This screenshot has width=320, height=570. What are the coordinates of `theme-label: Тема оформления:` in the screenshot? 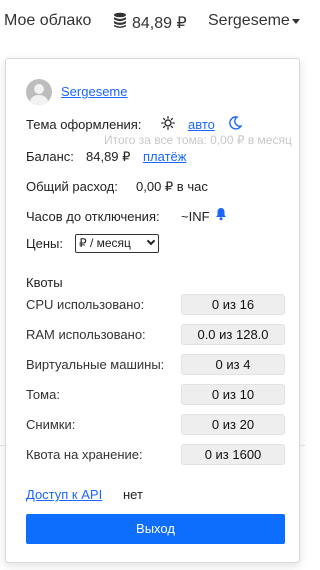 It's located at (84, 124).